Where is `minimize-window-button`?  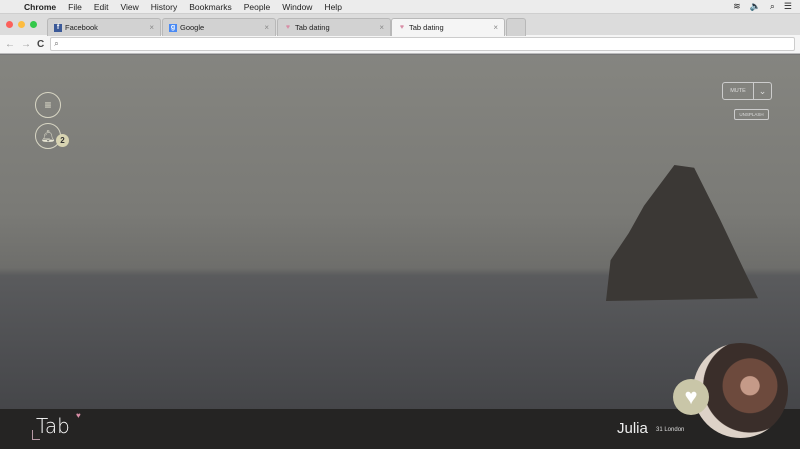
minimize-window-button is located at coordinates (21, 24).